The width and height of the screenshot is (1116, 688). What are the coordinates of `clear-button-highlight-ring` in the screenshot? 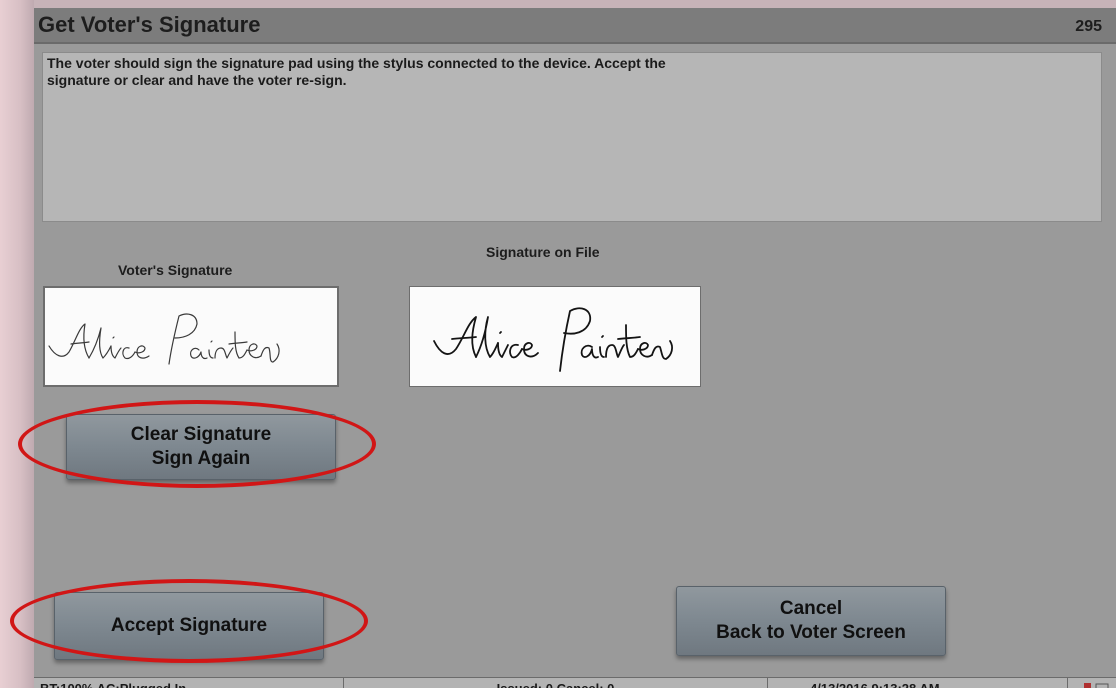 It's located at (197, 444).